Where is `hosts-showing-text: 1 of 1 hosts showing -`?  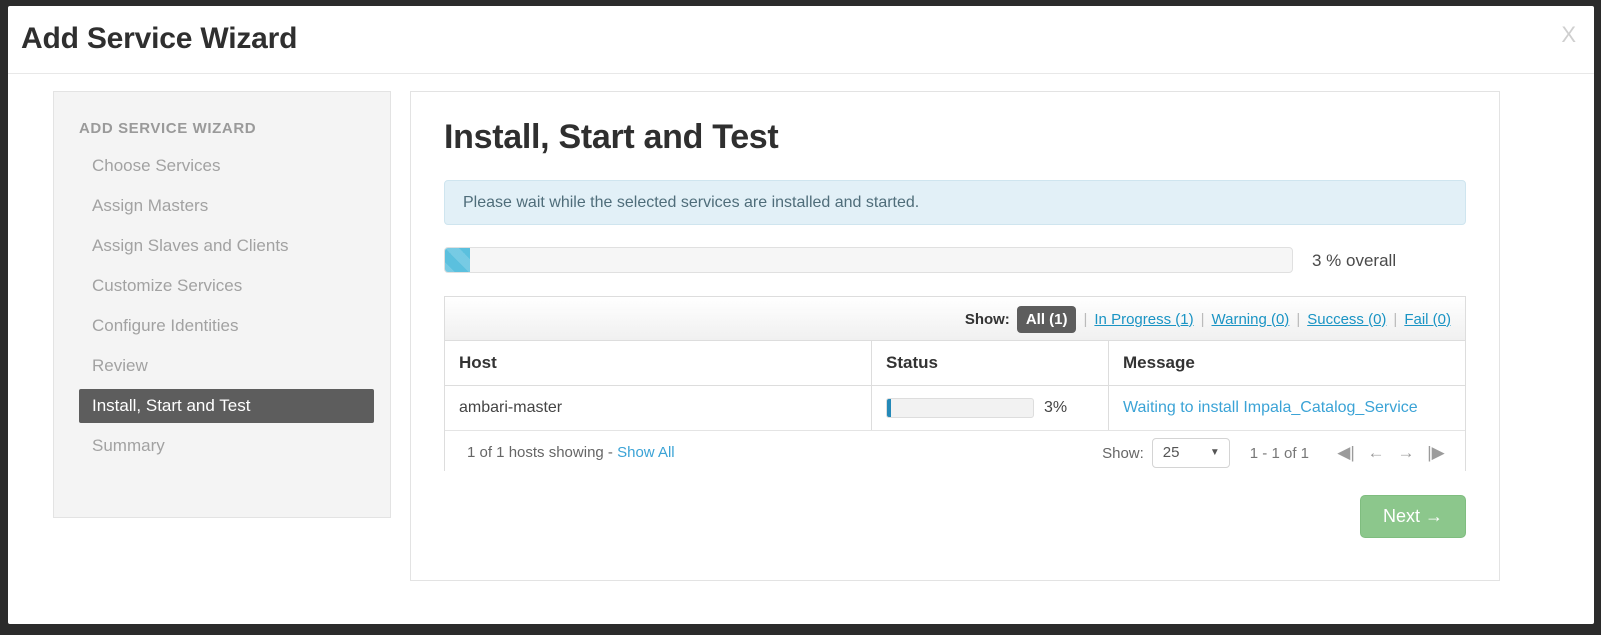 hosts-showing-text: 1 of 1 hosts showing - is located at coordinates (540, 452).